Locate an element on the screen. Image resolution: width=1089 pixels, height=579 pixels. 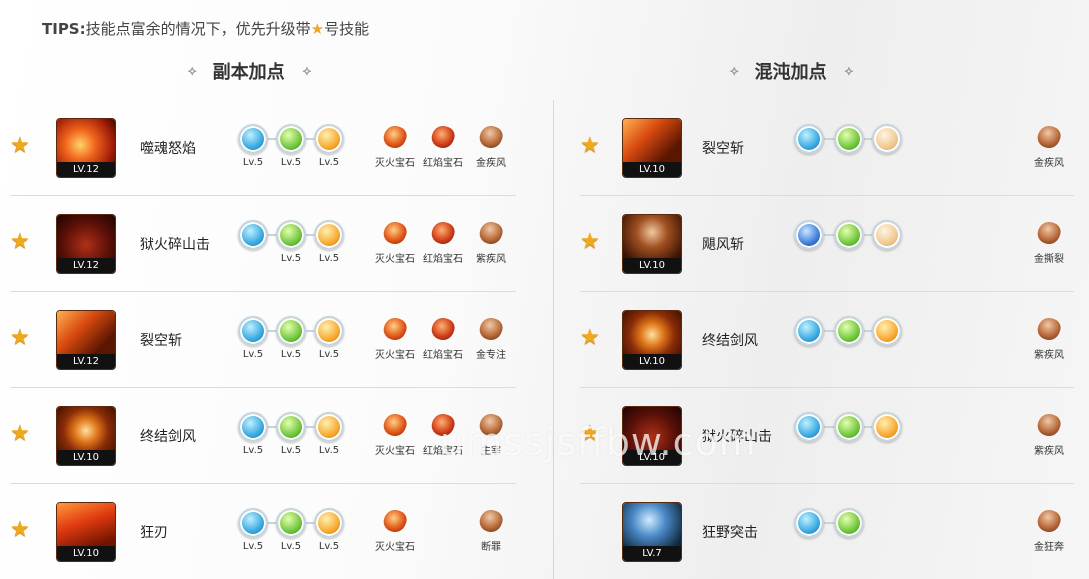
gem-label: 灭火宝石 is located at coordinates (395, 451).